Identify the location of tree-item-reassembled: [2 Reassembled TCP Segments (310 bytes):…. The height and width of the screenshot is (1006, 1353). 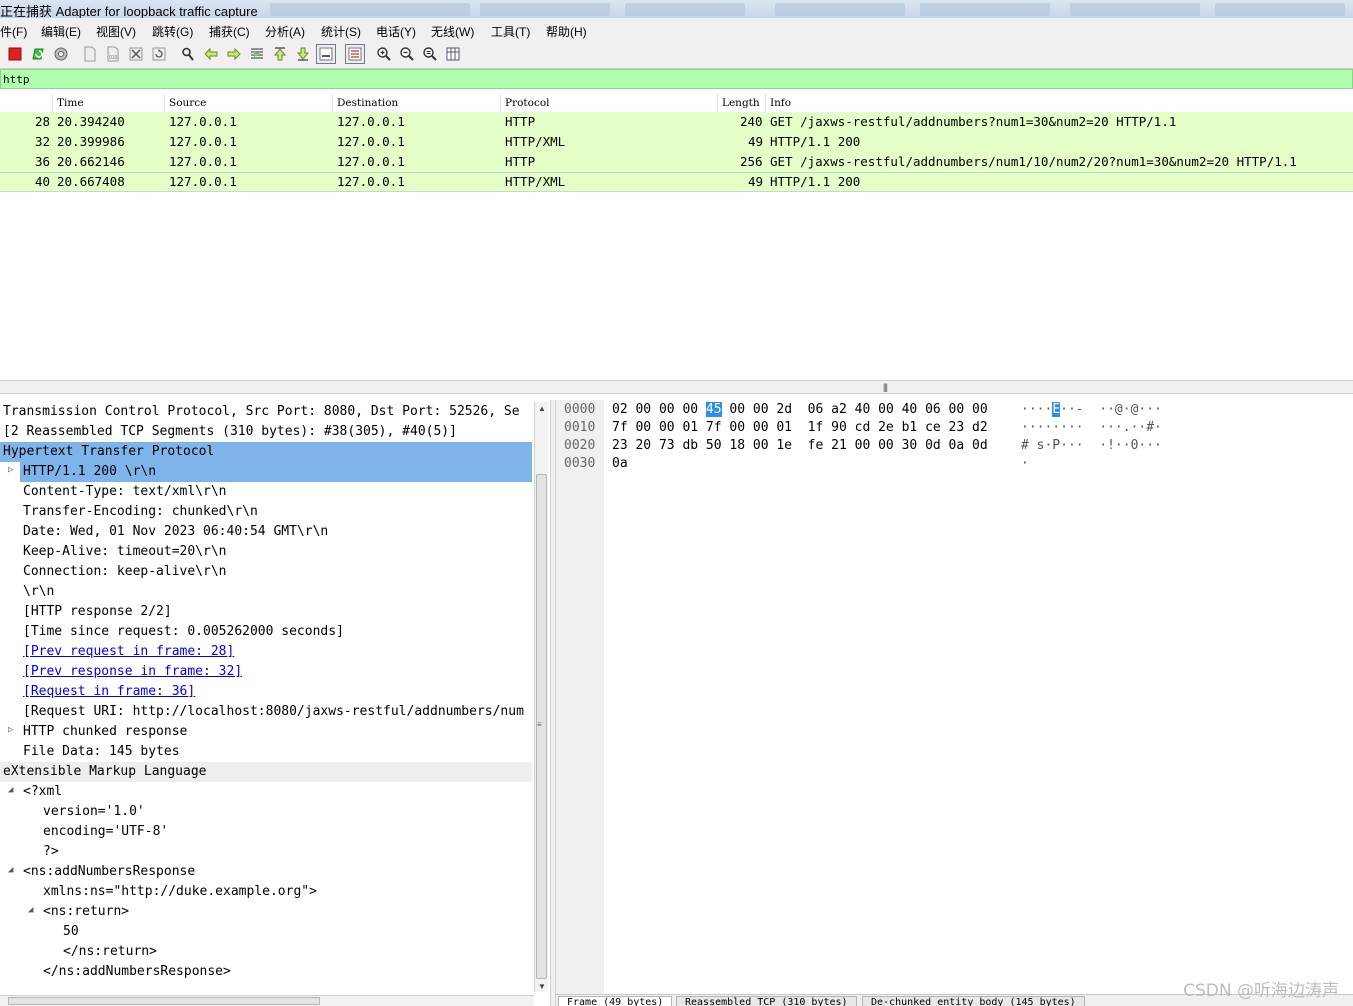
(266, 432).